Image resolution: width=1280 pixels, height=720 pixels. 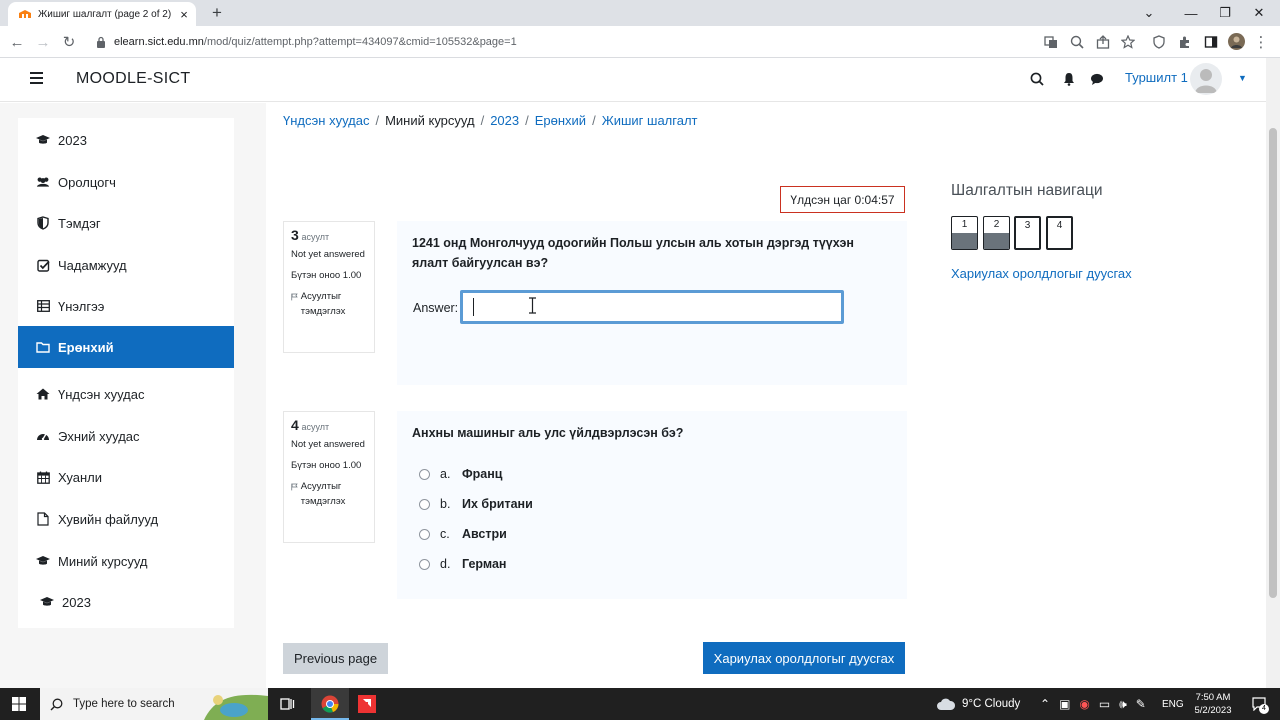 What do you see at coordinates (126, 140) in the screenshot?
I see `sidebar-item-2023: 2023` at bounding box center [126, 140].